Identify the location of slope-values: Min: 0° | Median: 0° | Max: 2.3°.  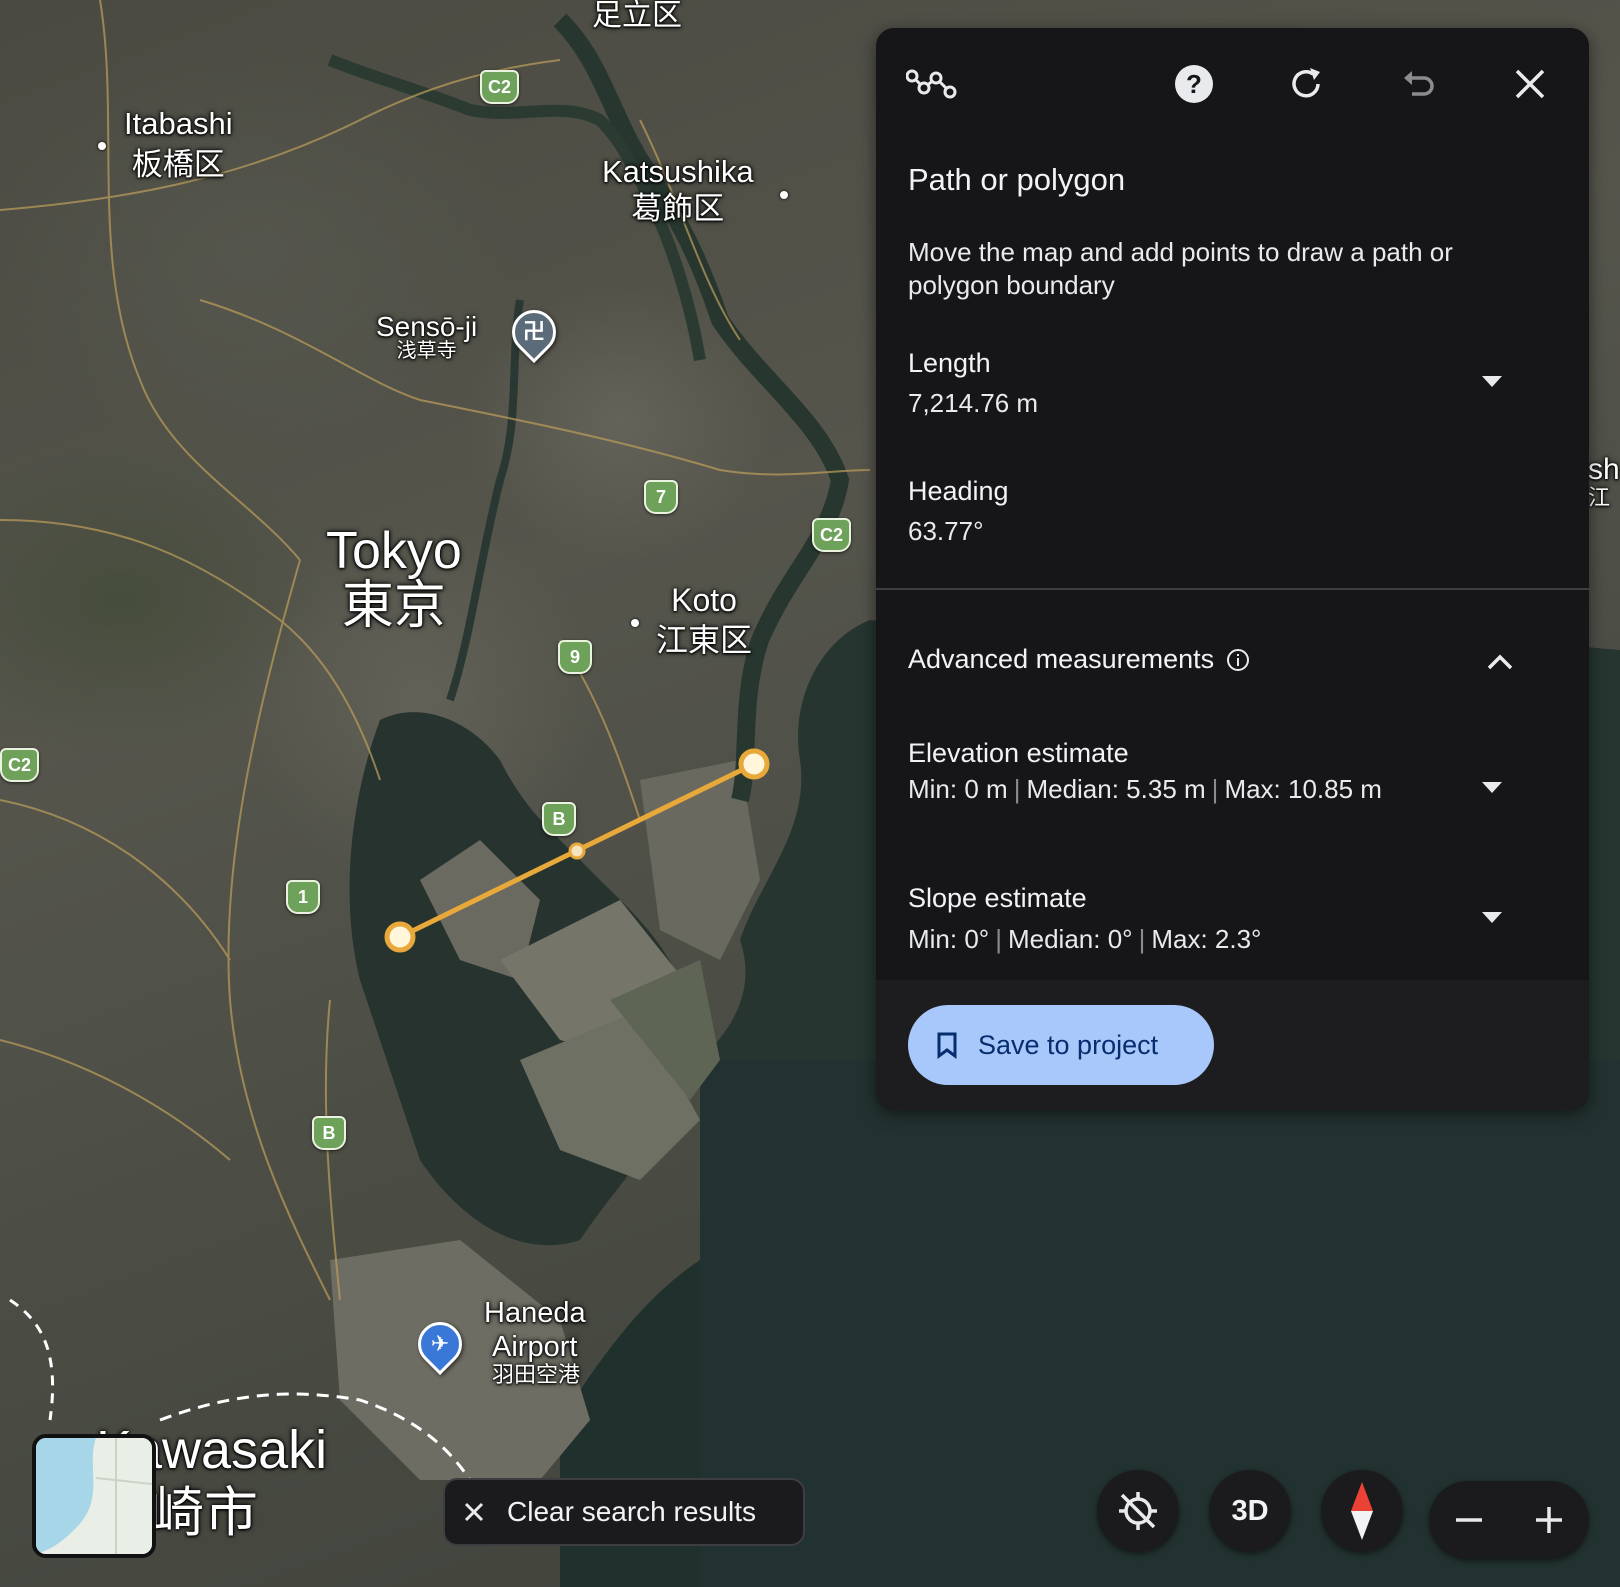
(1085, 939).